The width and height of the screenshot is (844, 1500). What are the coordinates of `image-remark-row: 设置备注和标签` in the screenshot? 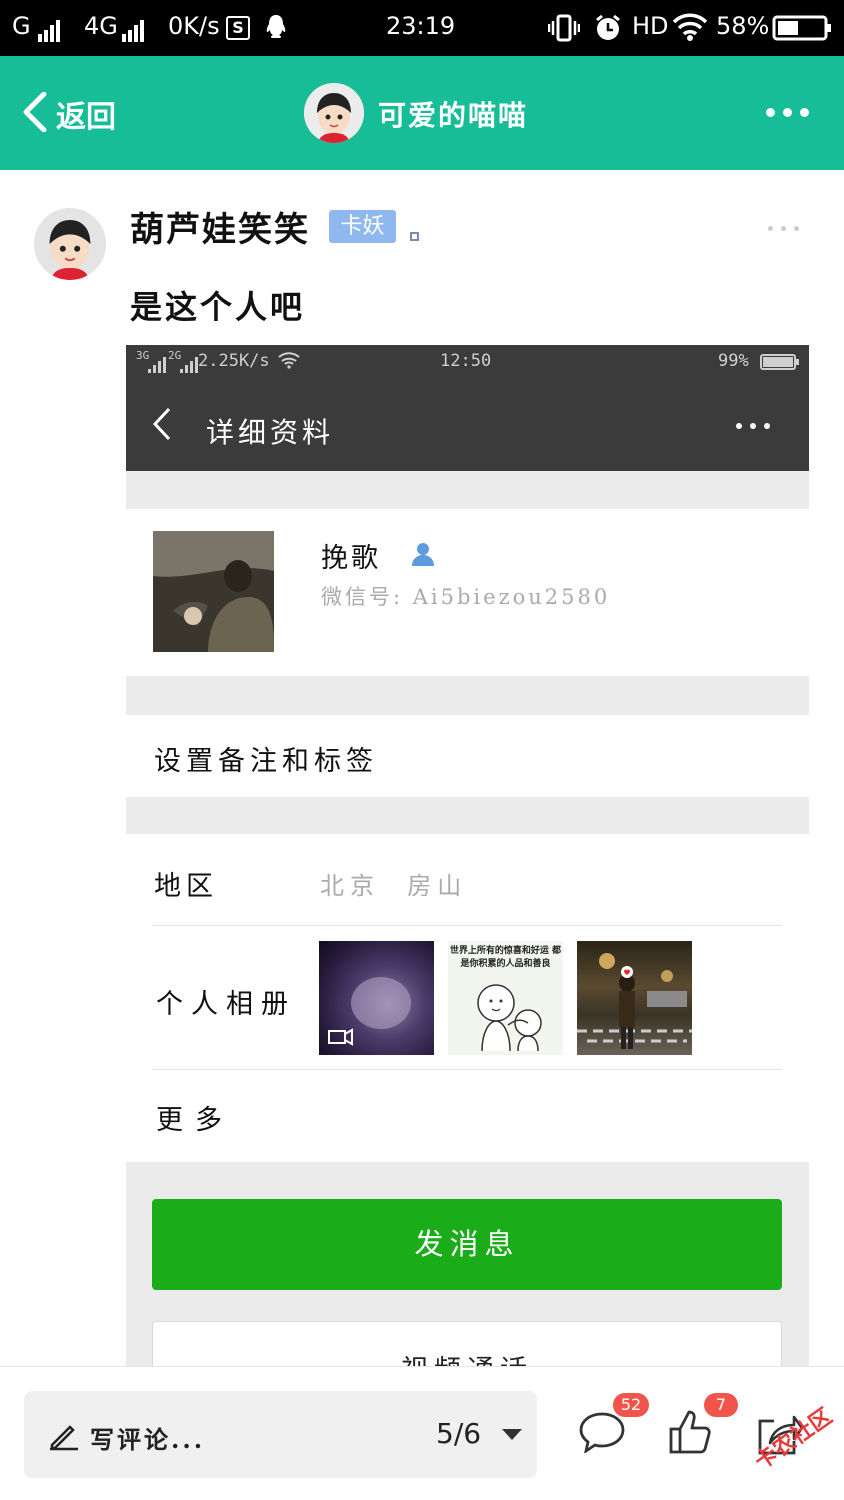 It's located at (467, 756).